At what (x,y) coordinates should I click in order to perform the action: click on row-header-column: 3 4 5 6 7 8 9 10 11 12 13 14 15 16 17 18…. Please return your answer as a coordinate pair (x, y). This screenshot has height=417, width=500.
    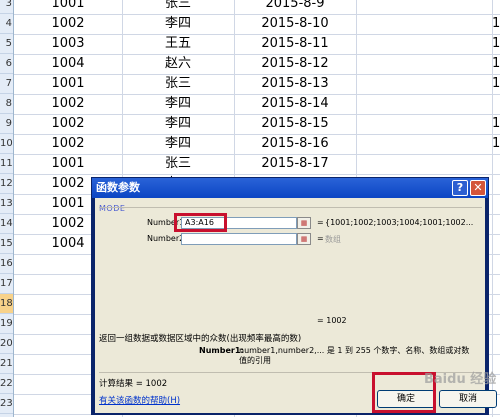
    Looking at the image, I should click on (7, 208).